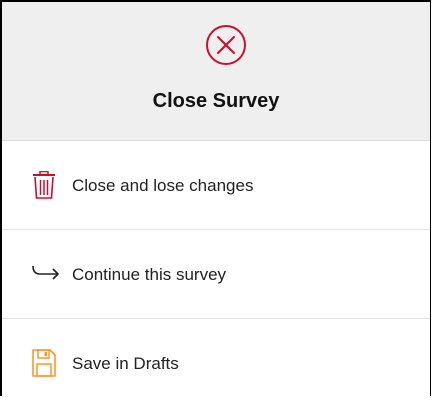 This screenshot has width=432, height=407. Describe the element at coordinates (45, 272) in the screenshot. I see `arrow-return-right-icon` at that location.